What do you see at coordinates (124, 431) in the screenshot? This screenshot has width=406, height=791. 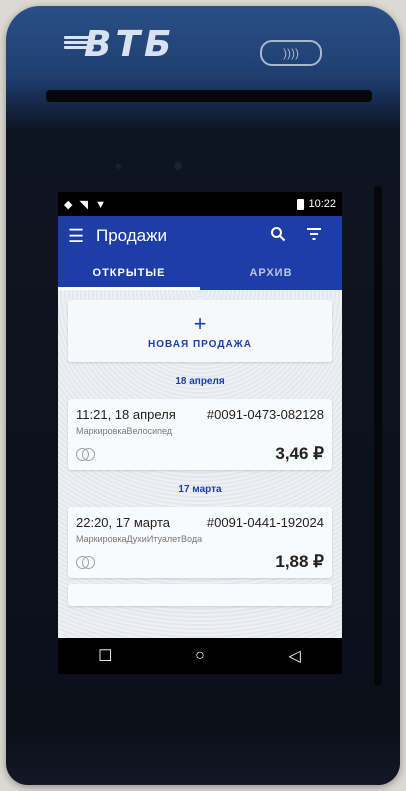 I see `sale-goods: МаркировкаВелосипед` at bounding box center [124, 431].